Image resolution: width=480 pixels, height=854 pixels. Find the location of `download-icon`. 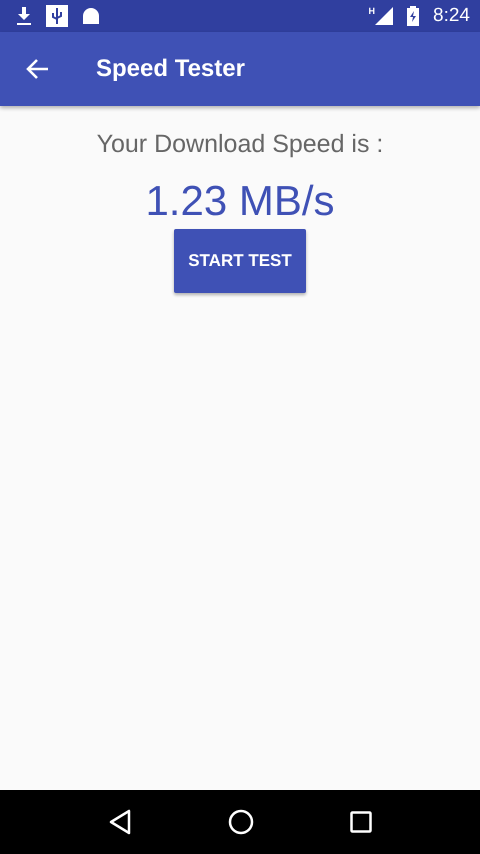

download-icon is located at coordinates (24, 16).